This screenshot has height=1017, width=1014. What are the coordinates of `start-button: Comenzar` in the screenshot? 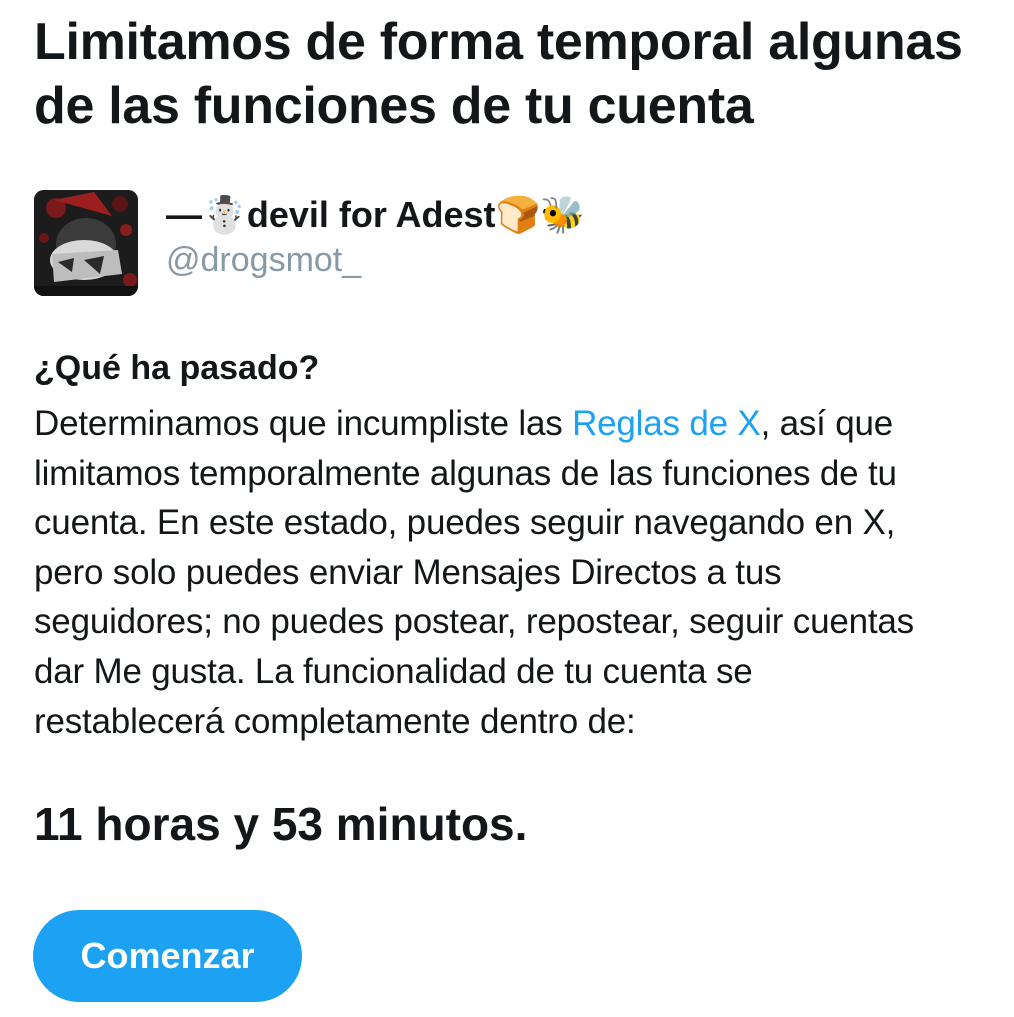 It's located at (167, 956).